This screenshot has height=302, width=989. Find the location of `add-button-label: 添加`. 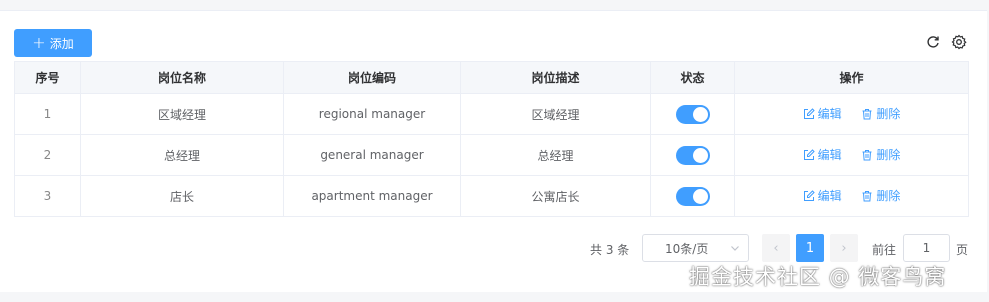

add-button-label: 添加 is located at coordinates (61, 43).